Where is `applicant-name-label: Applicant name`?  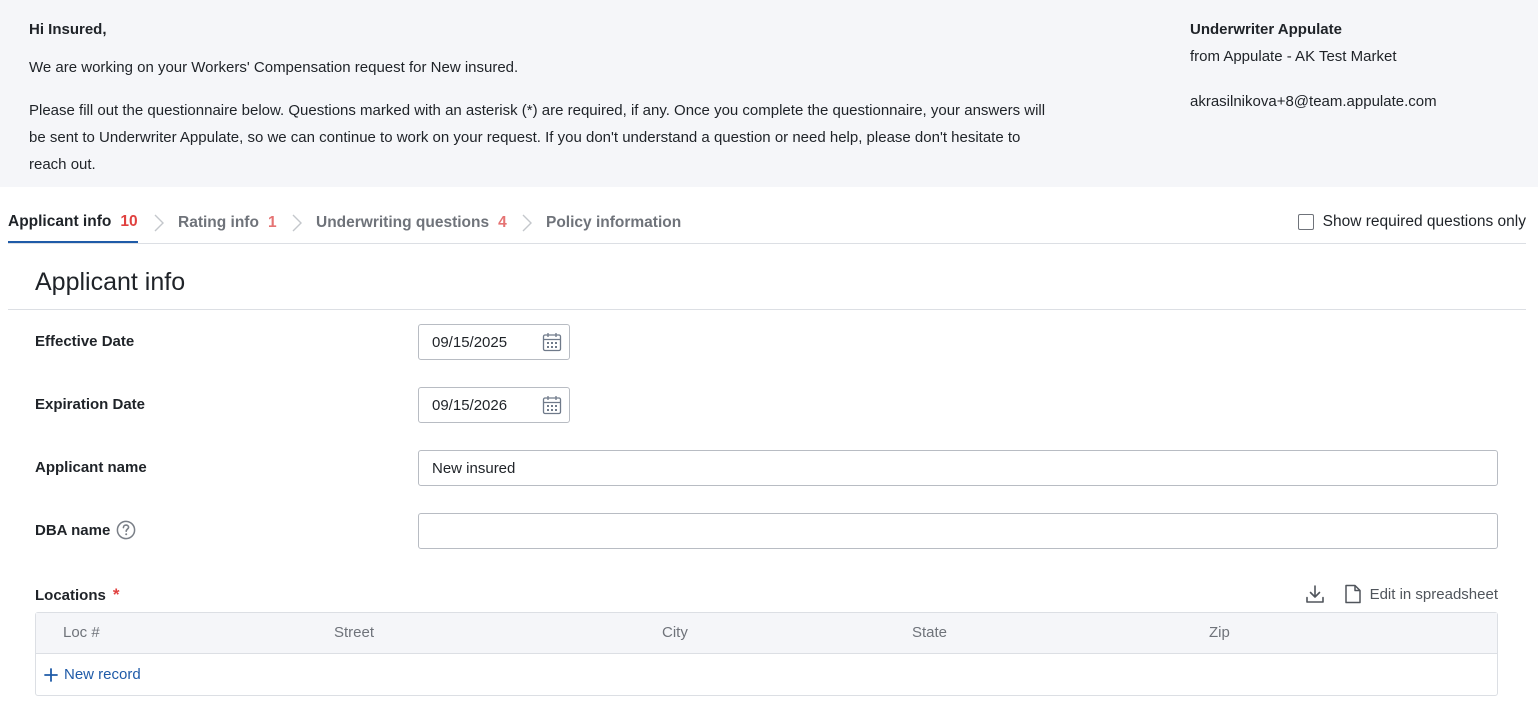 applicant-name-label: Applicant name is located at coordinates (91, 467).